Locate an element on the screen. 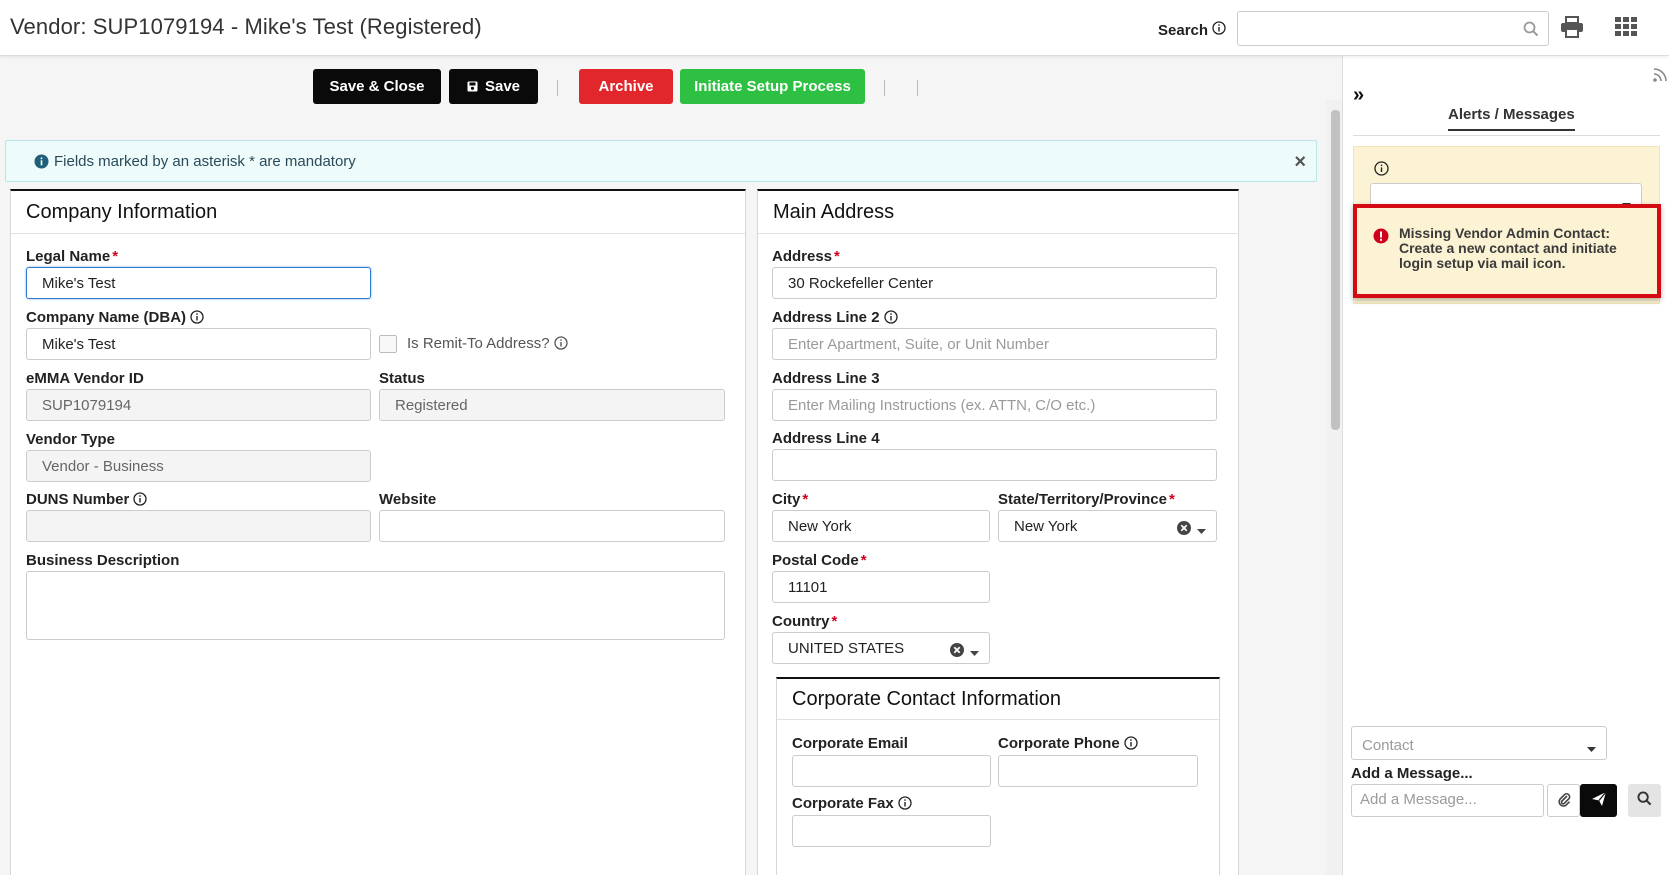 The image size is (1669, 875). attach-button is located at coordinates (1563, 800).